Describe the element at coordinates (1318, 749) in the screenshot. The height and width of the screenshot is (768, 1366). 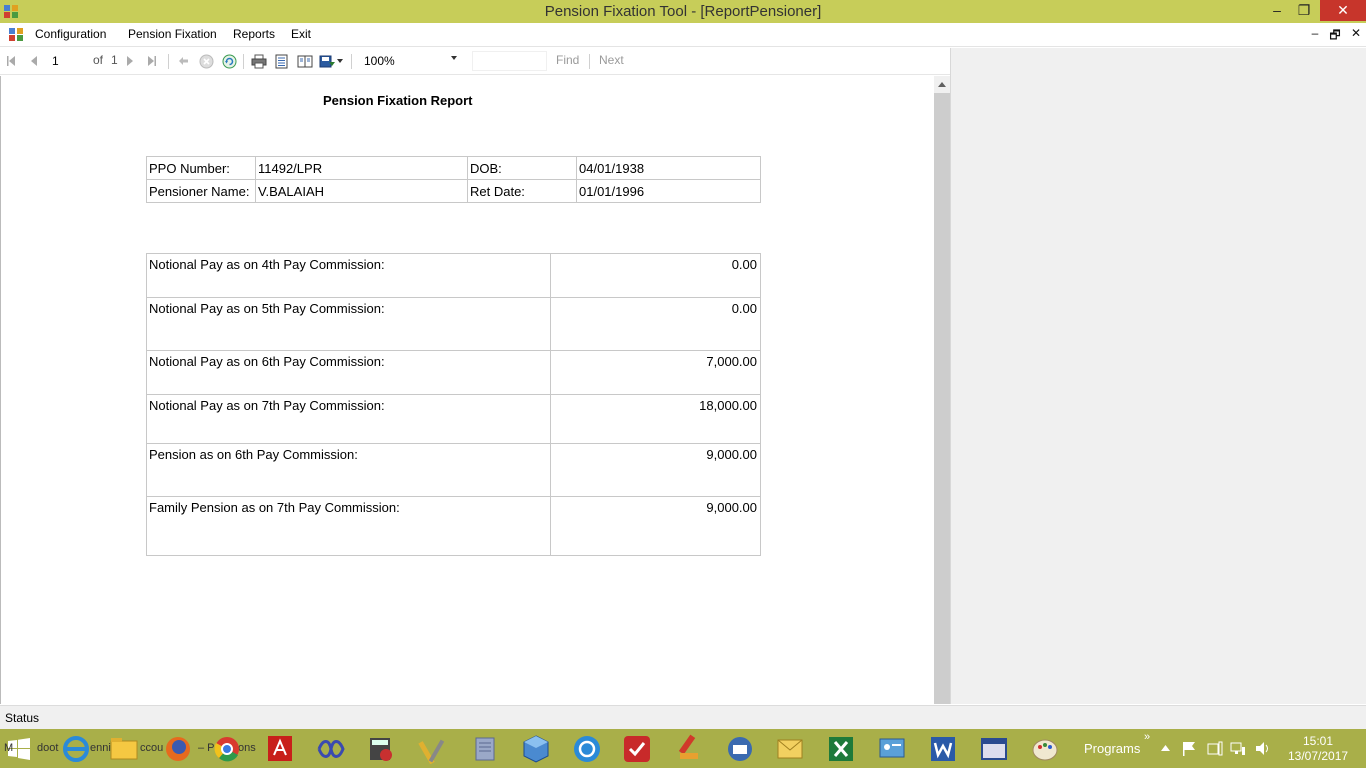
I see `taskbar-clock: 15:01 13/07/2017` at that location.